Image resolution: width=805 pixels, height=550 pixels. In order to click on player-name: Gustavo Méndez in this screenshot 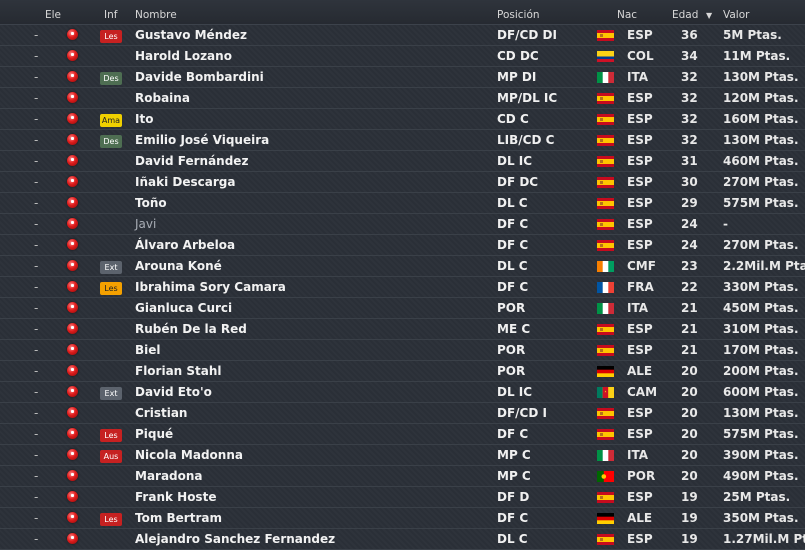, I will do `click(191, 35)`.